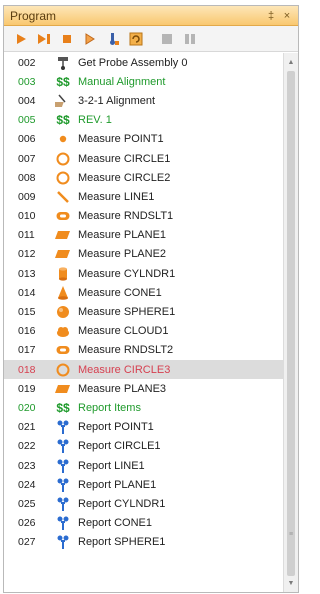 This screenshot has width=320, height=594. Describe the element at coordinates (124, 158) in the screenshot. I see `step-label: Measure CIRCLE1` at that location.